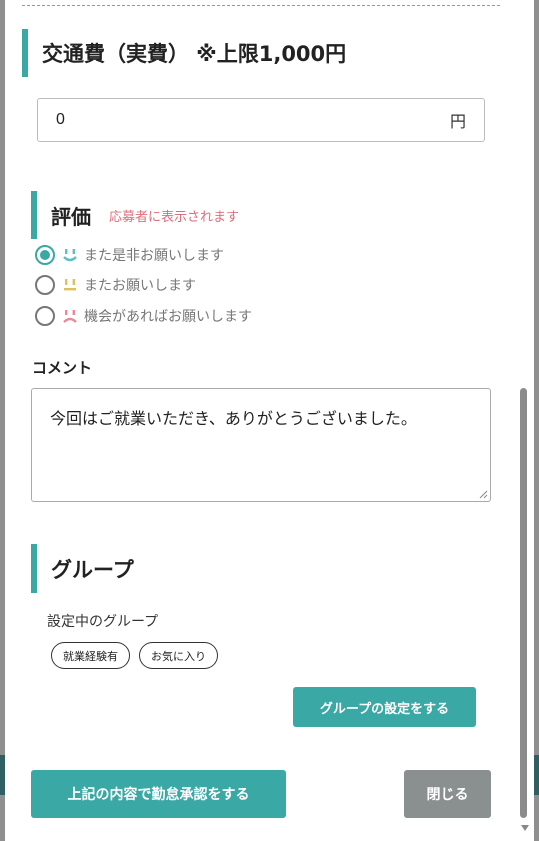 This screenshot has height=841, width=539. Describe the element at coordinates (261, 5) in the screenshot. I see `divider` at that location.